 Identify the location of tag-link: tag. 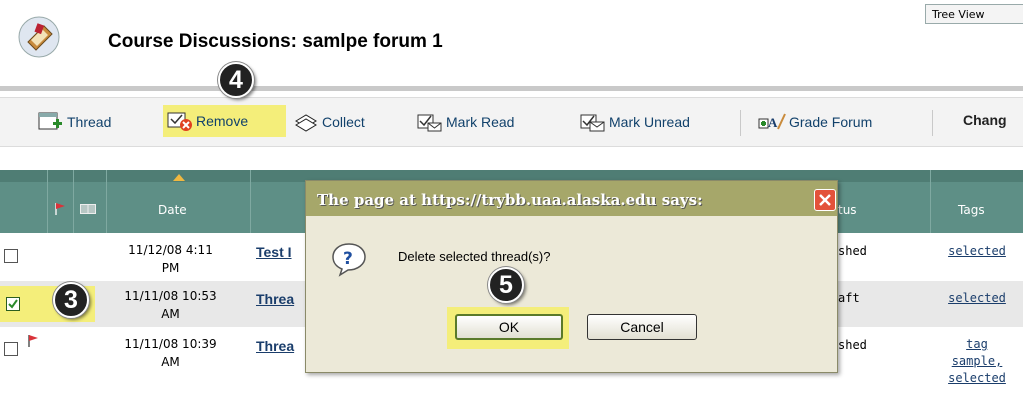
(977, 344).